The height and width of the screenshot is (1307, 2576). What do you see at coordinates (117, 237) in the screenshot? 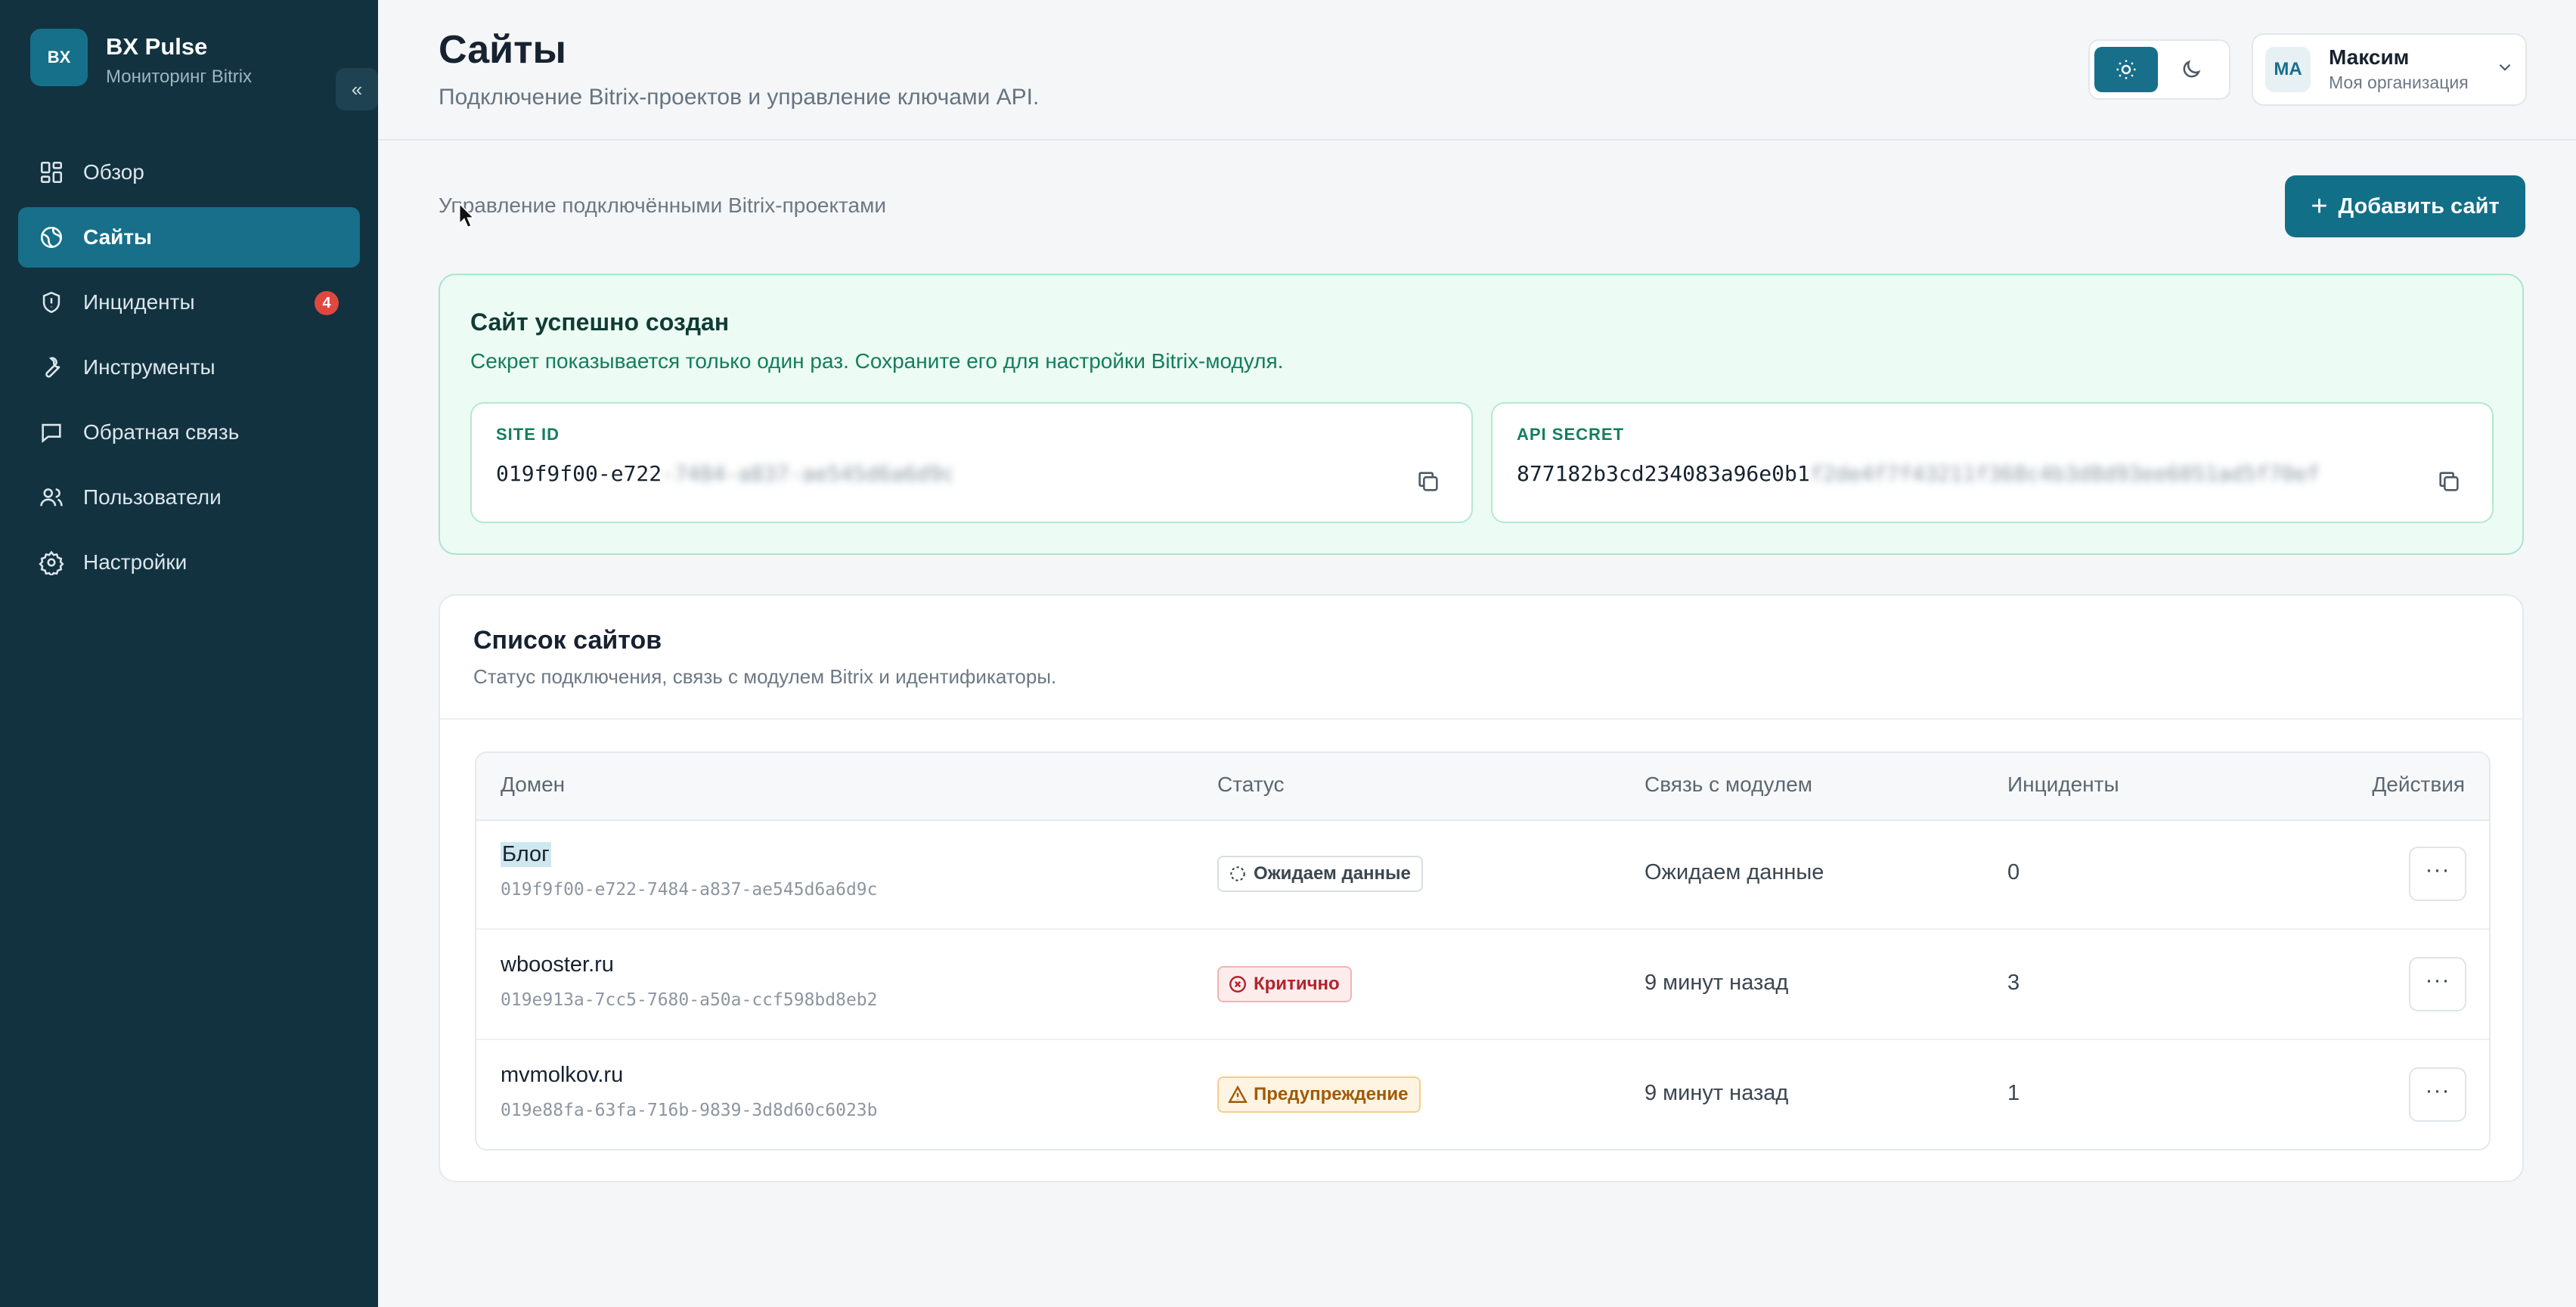
I see `sidebar-item-label: Сайты` at bounding box center [117, 237].